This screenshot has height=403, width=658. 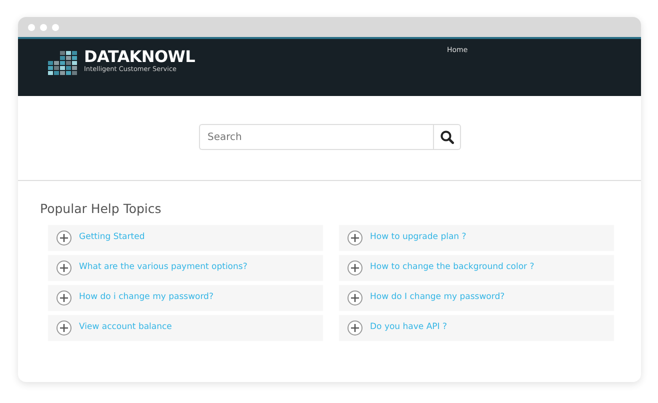 I want to click on topic-row: Getting Started, so click(x=185, y=237).